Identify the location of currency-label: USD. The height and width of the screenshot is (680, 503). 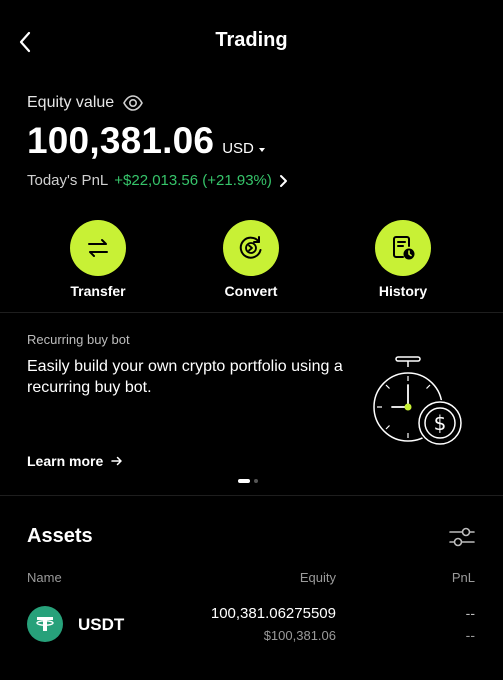
(238, 148).